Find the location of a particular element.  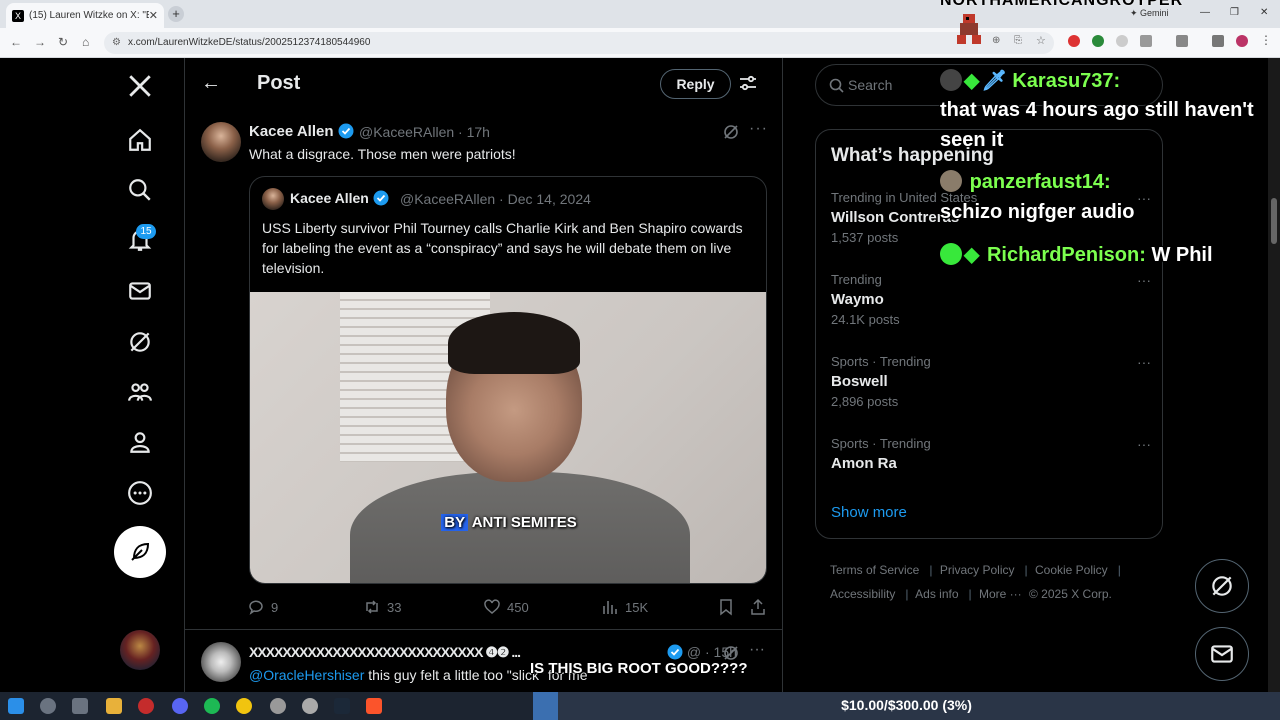

bookmark-star-icon: ☆ is located at coordinates (1041, 40).